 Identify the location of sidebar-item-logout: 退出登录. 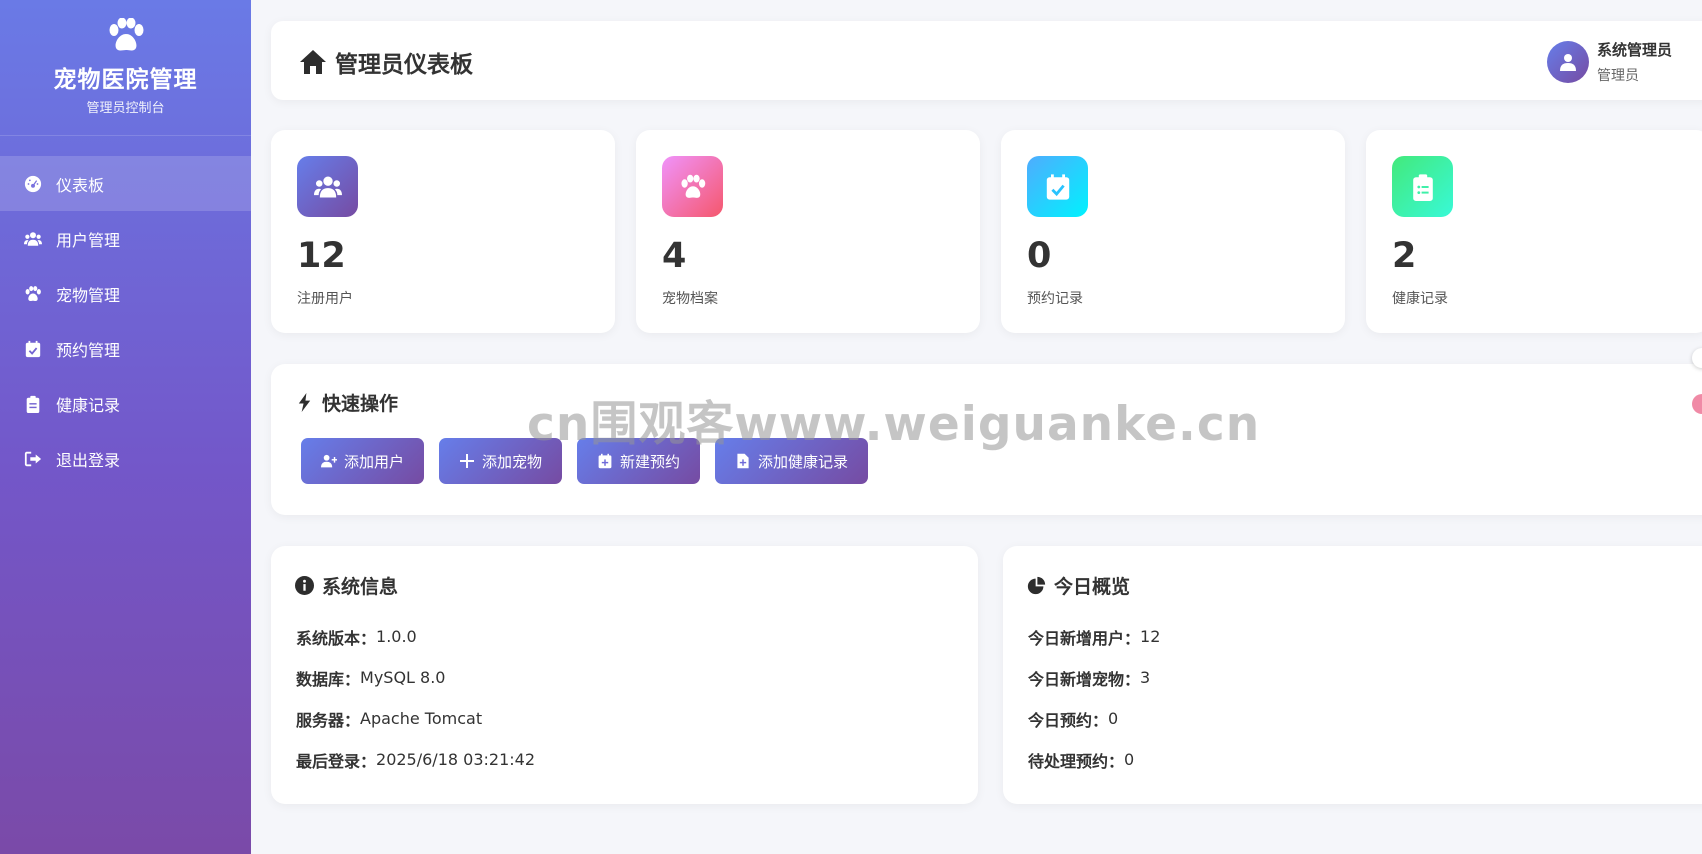
(125, 458).